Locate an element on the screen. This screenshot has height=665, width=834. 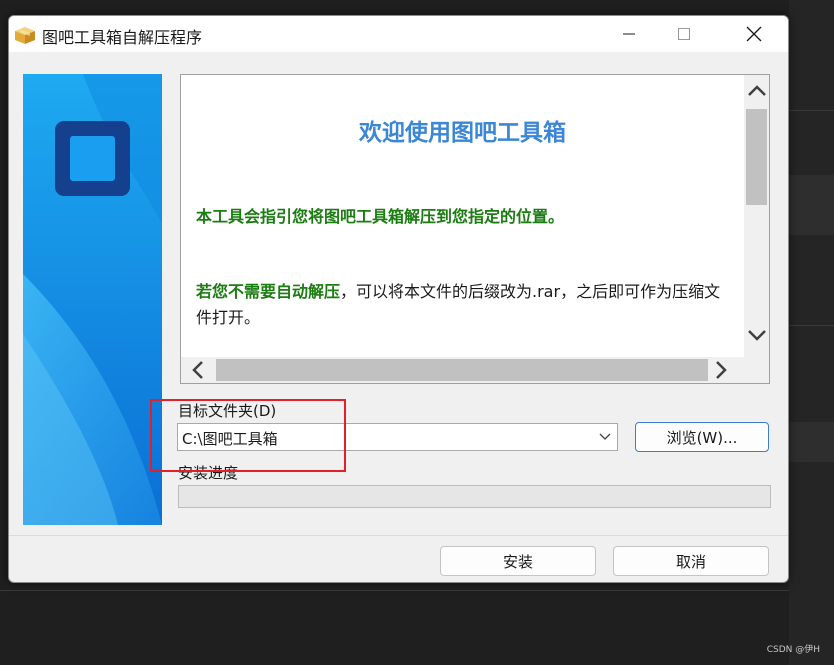
intro-text: 本工具会指引您将图吧工具箱解压到您指定的位置。 is located at coordinates (380, 216).